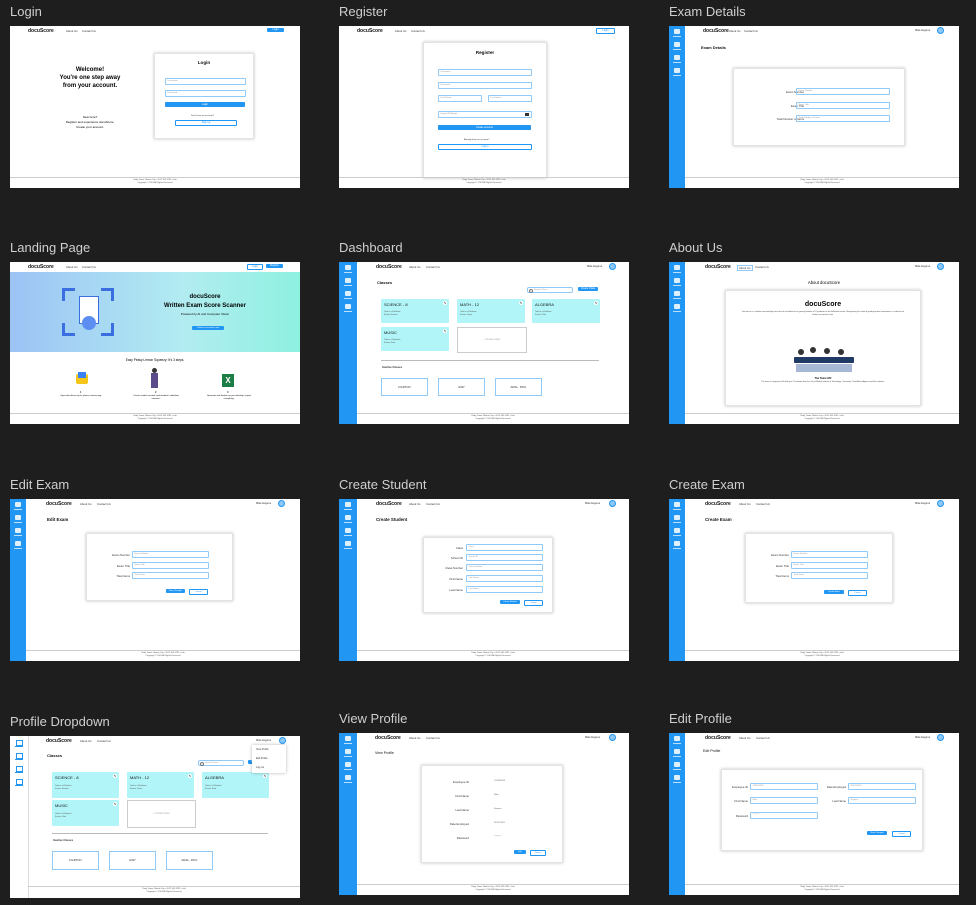 Image resolution: width=976 pixels, height=905 pixels. Describe the element at coordinates (485, 147) in the screenshot. I see `login-link-button: Log in` at that location.